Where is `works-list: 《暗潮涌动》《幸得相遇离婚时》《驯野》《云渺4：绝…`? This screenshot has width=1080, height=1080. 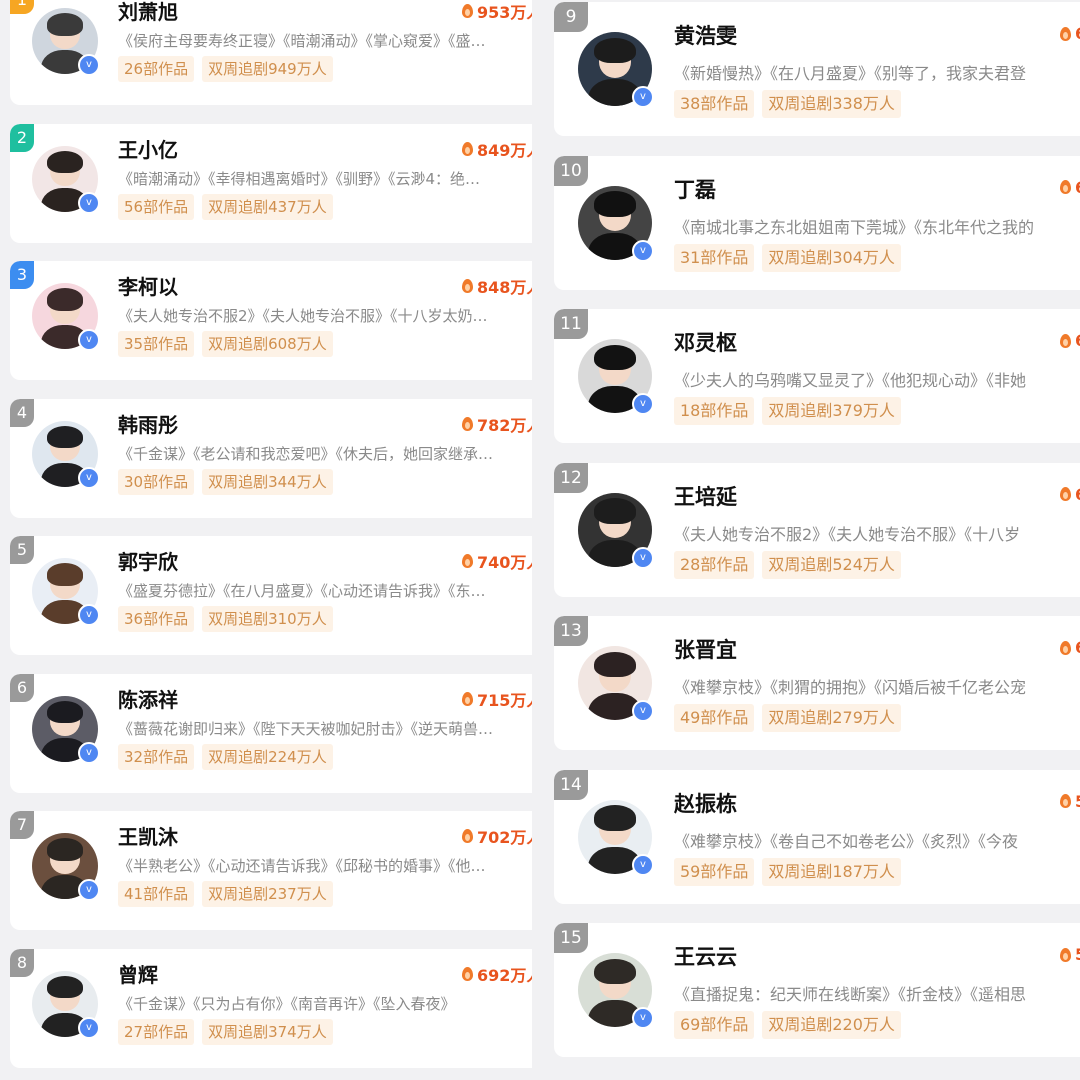
works-list: 《暗潮涌动》《幸得相遇离婚时》《驯野》《云渺4：绝… is located at coordinates (299, 178).